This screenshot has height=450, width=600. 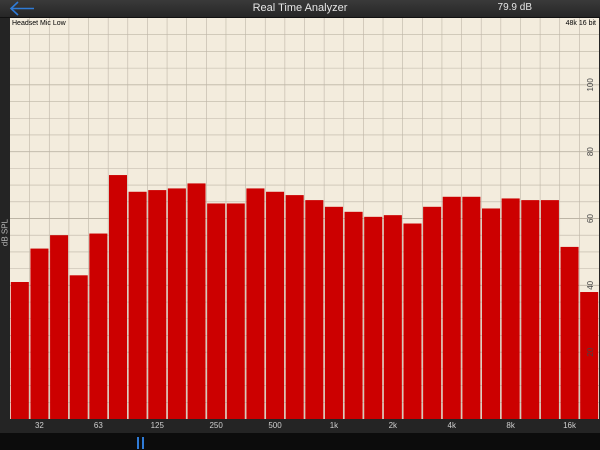 I want to click on x-tick-label: 63, so click(x=98, y=425).